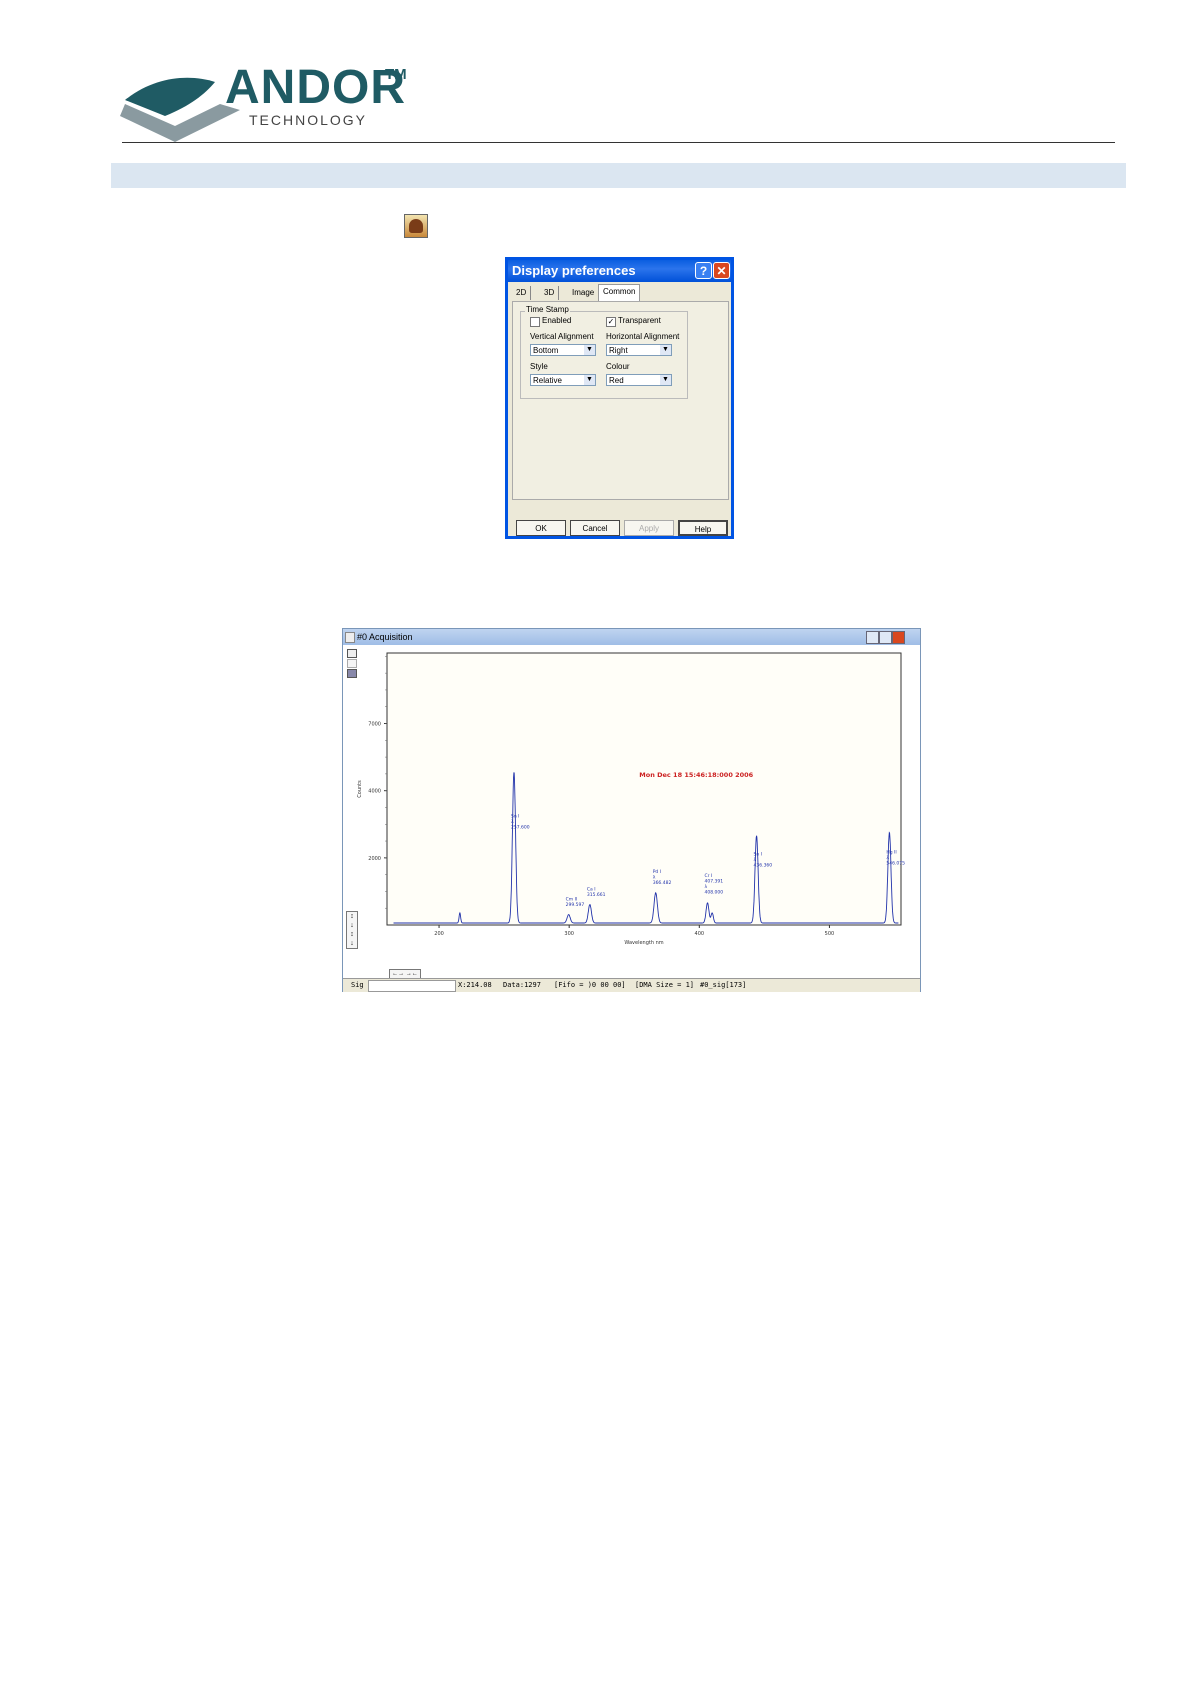  What do you see at coordinates (569, 934) in the screenshot?
I see `x-tick-label: 300` at bounding box center [569, 934].